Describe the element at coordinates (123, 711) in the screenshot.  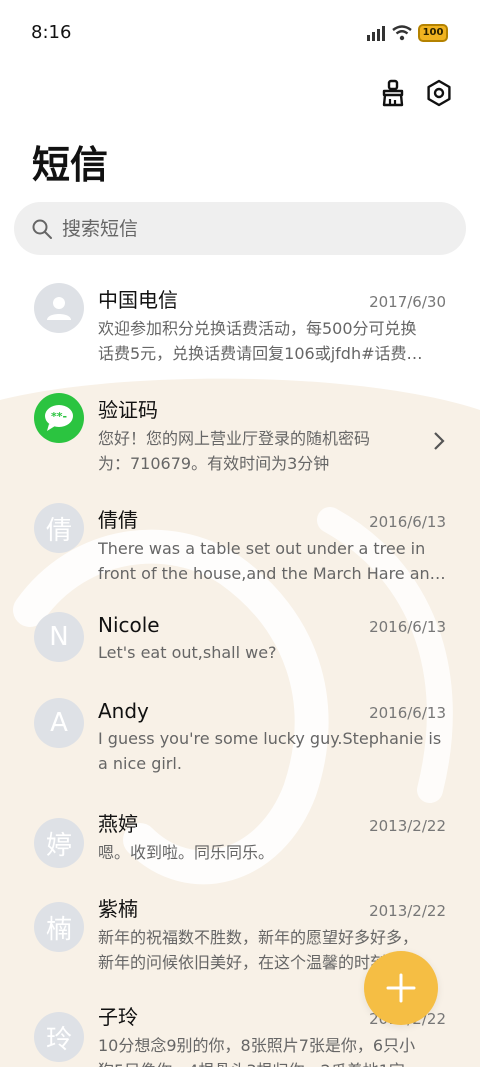
I see `contact-name: Andy` at that location.